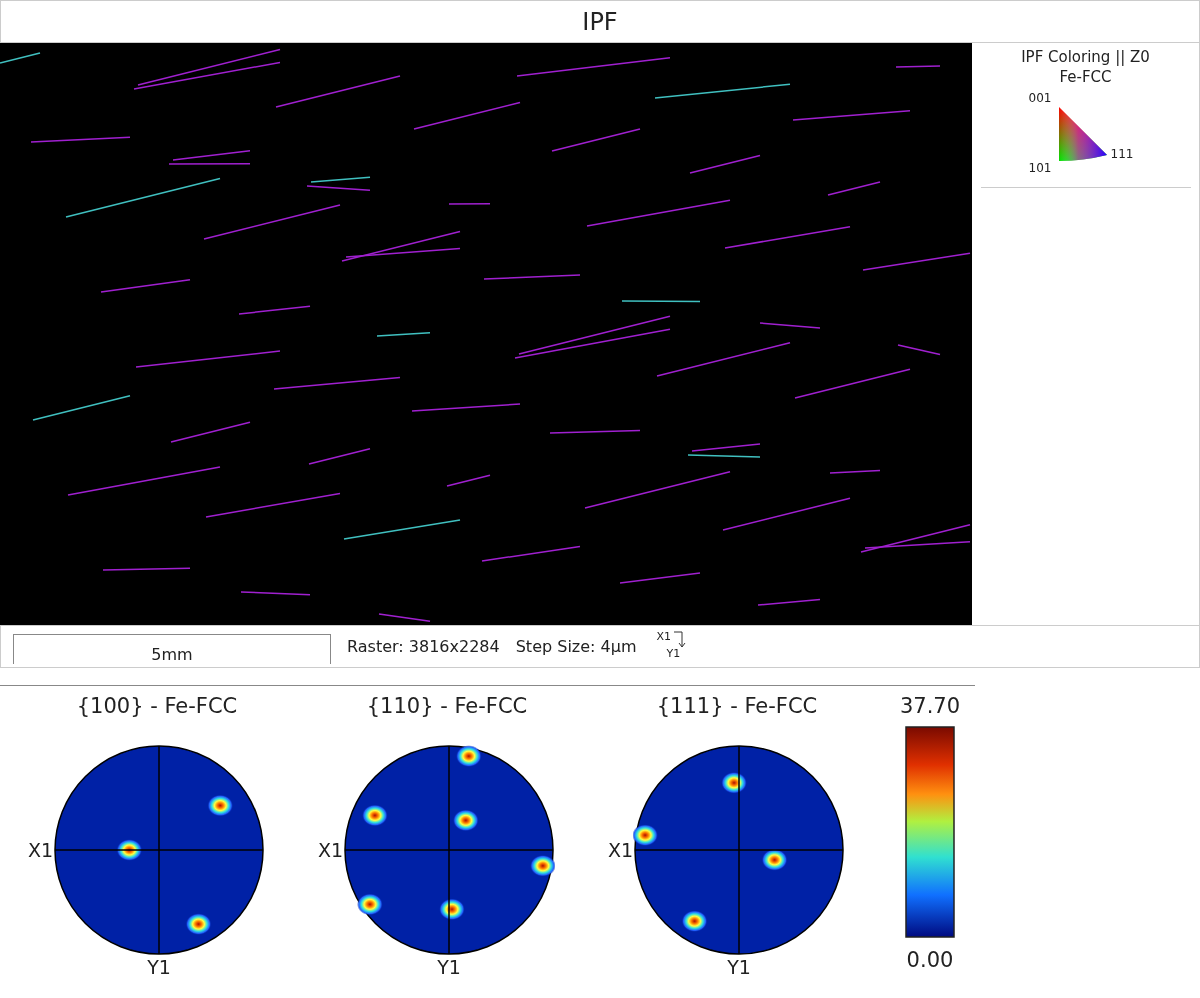  Describe the element at coordinates (737, 707) in the screenshot. I see `pole-figure-title: {111} - Fe-FCC` at that location.